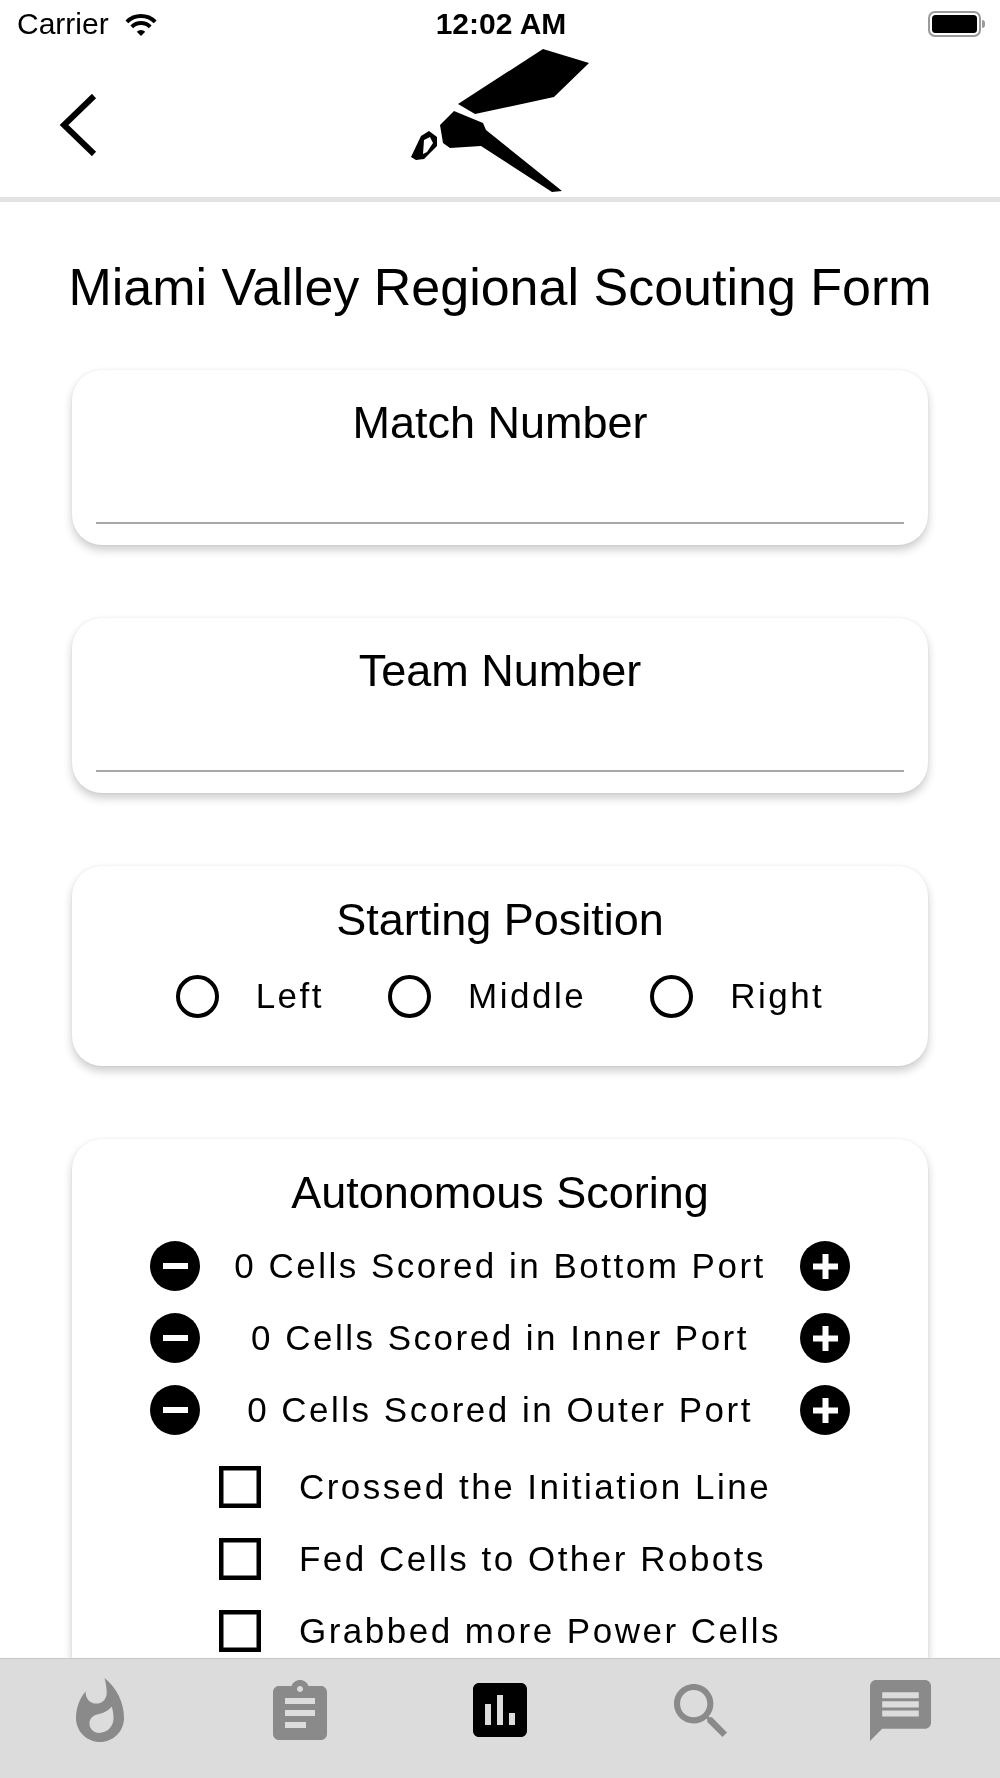  What do you see at coordinates (527, 996) in the screenshot?
I see `radio-label: Middle` at bounding box center [527, 996].